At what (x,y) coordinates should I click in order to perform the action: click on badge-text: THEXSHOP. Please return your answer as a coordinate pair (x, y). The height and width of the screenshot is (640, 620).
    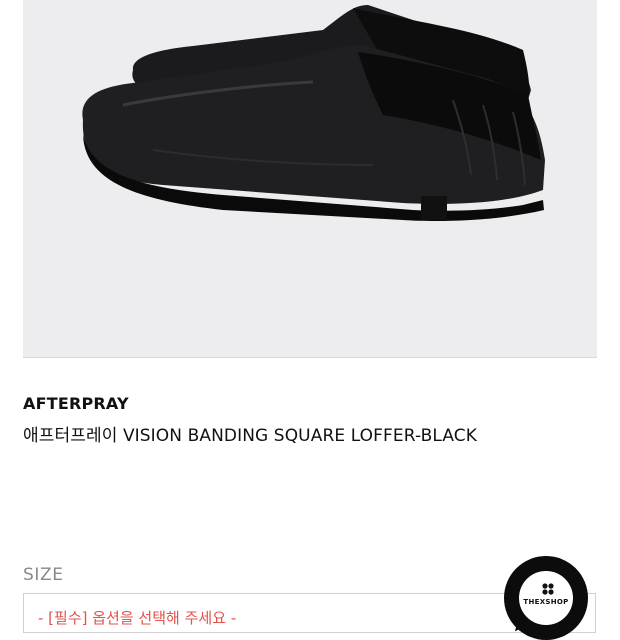
    Looking at the image, I should click on (546, 602).